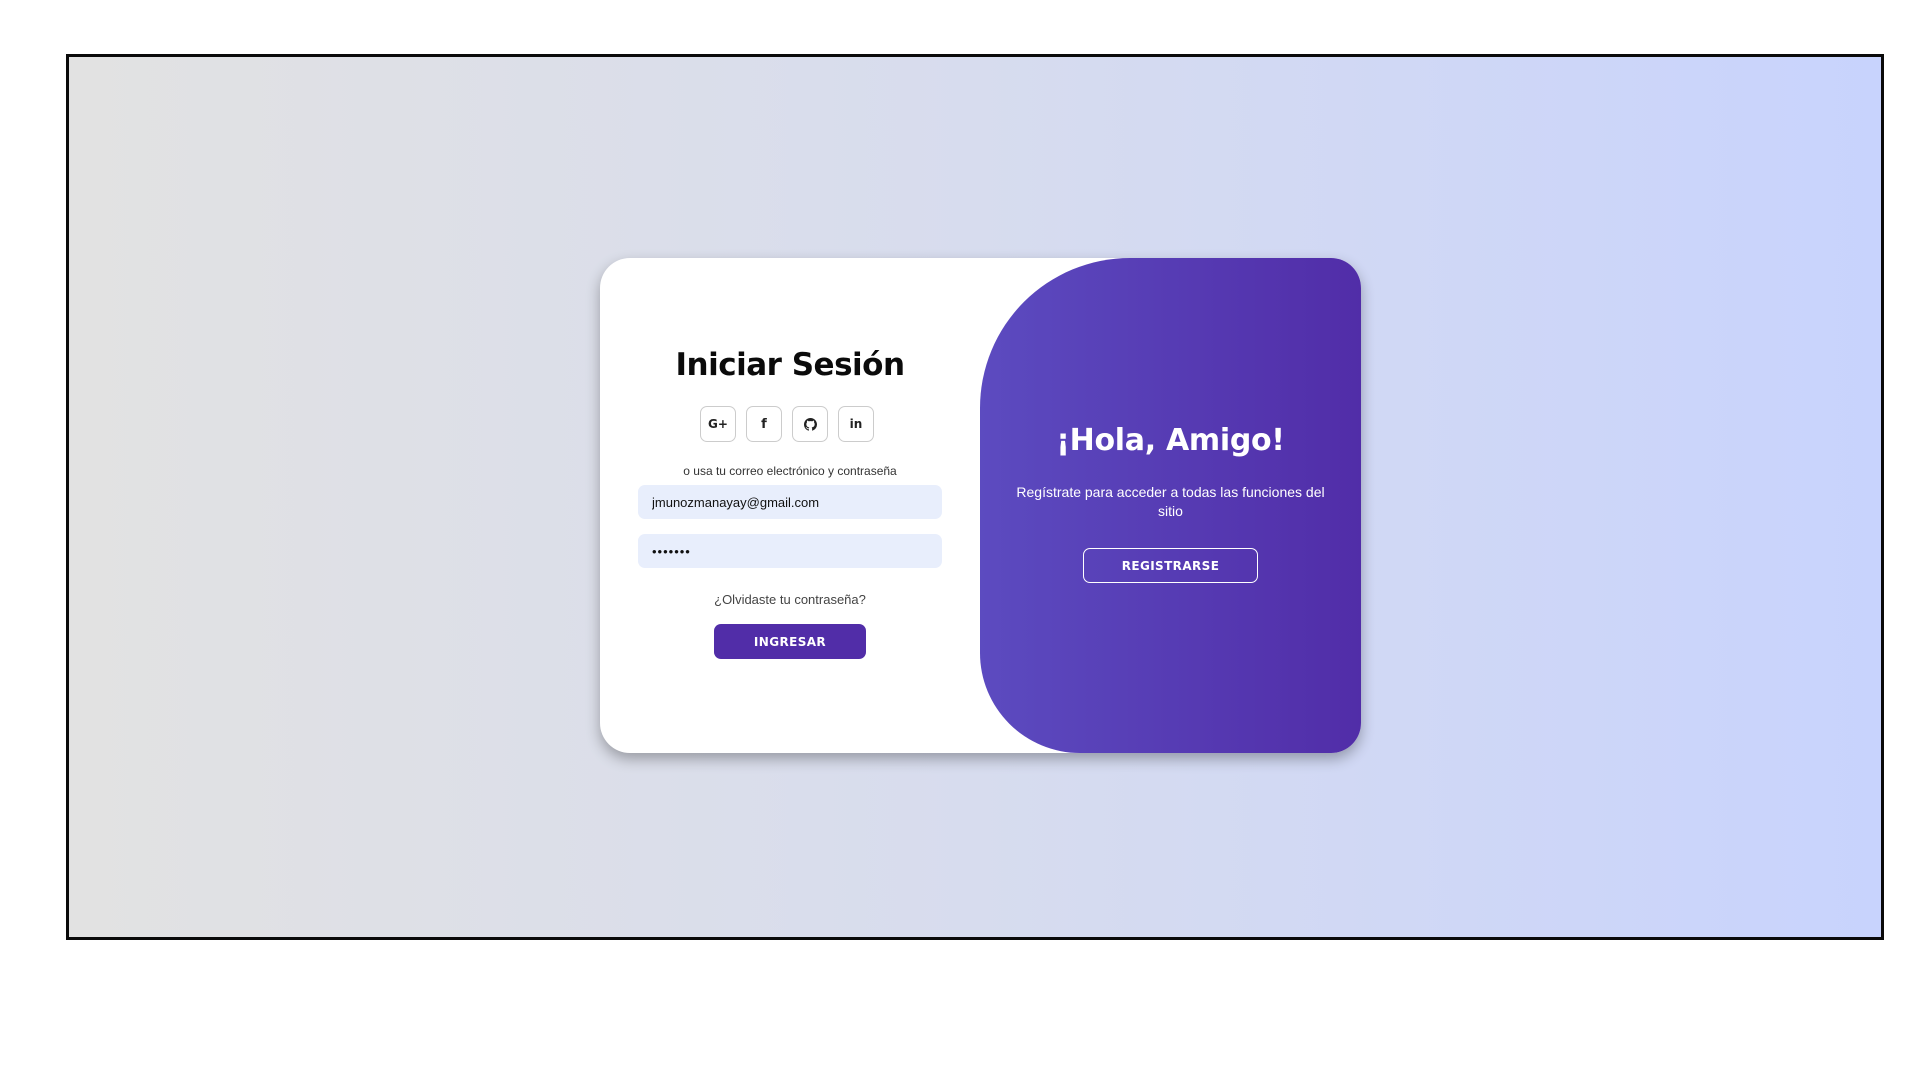 The width and height of the screenshot is (1920, 1080). I want to click on email-field, so click(790, 502).